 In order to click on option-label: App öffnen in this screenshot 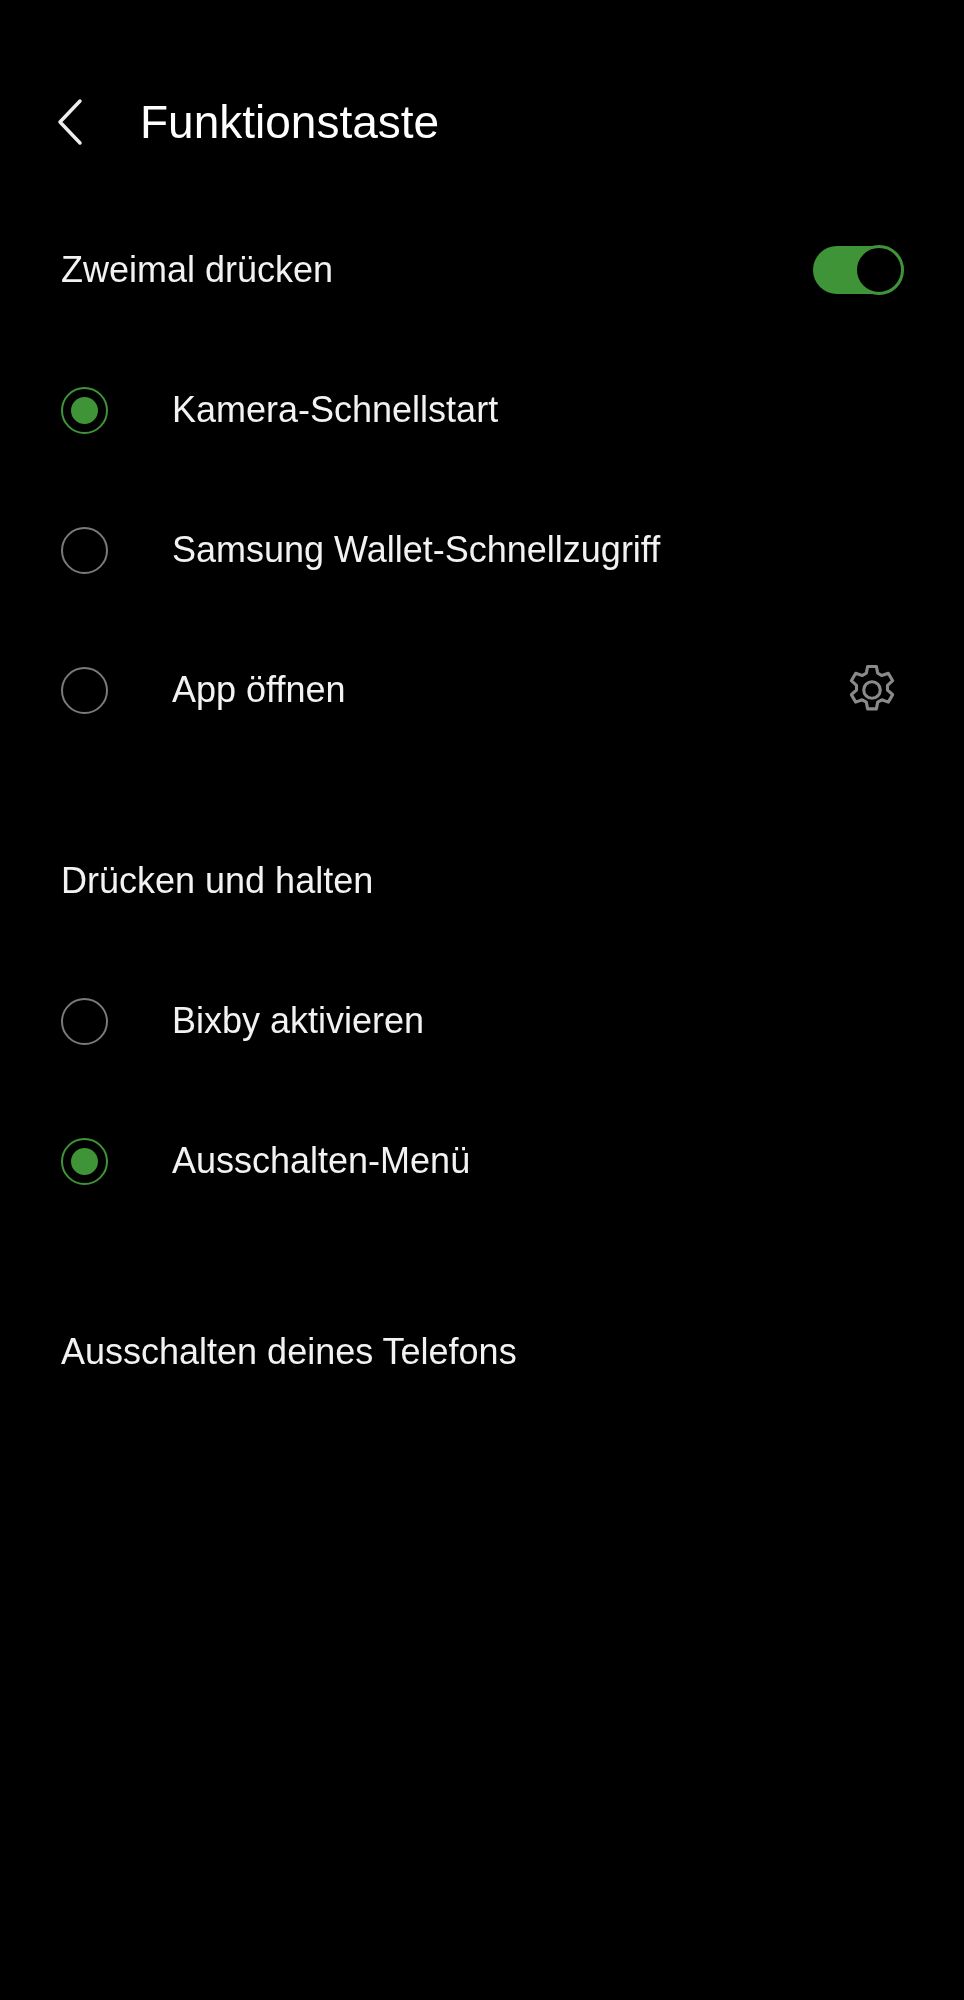, I will do `click(506, 690)`.